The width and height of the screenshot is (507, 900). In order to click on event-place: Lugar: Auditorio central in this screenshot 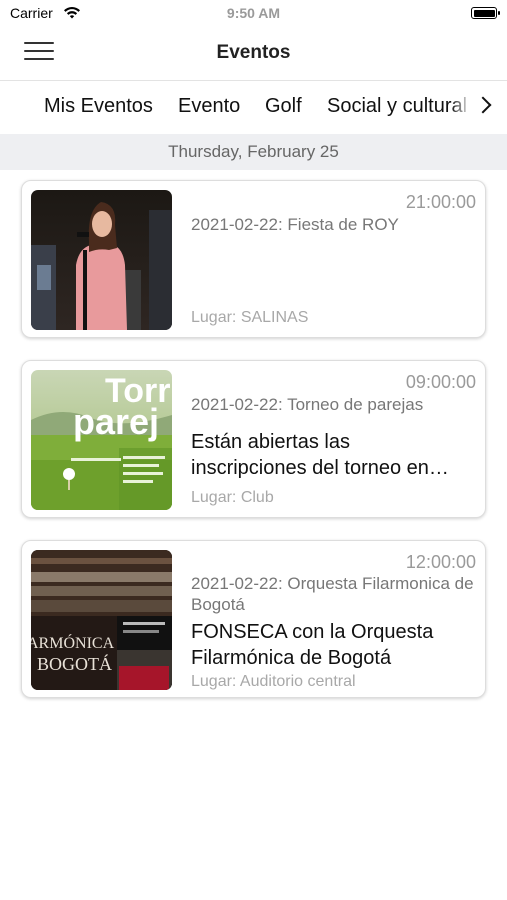, I will do `click(273, 681)`.